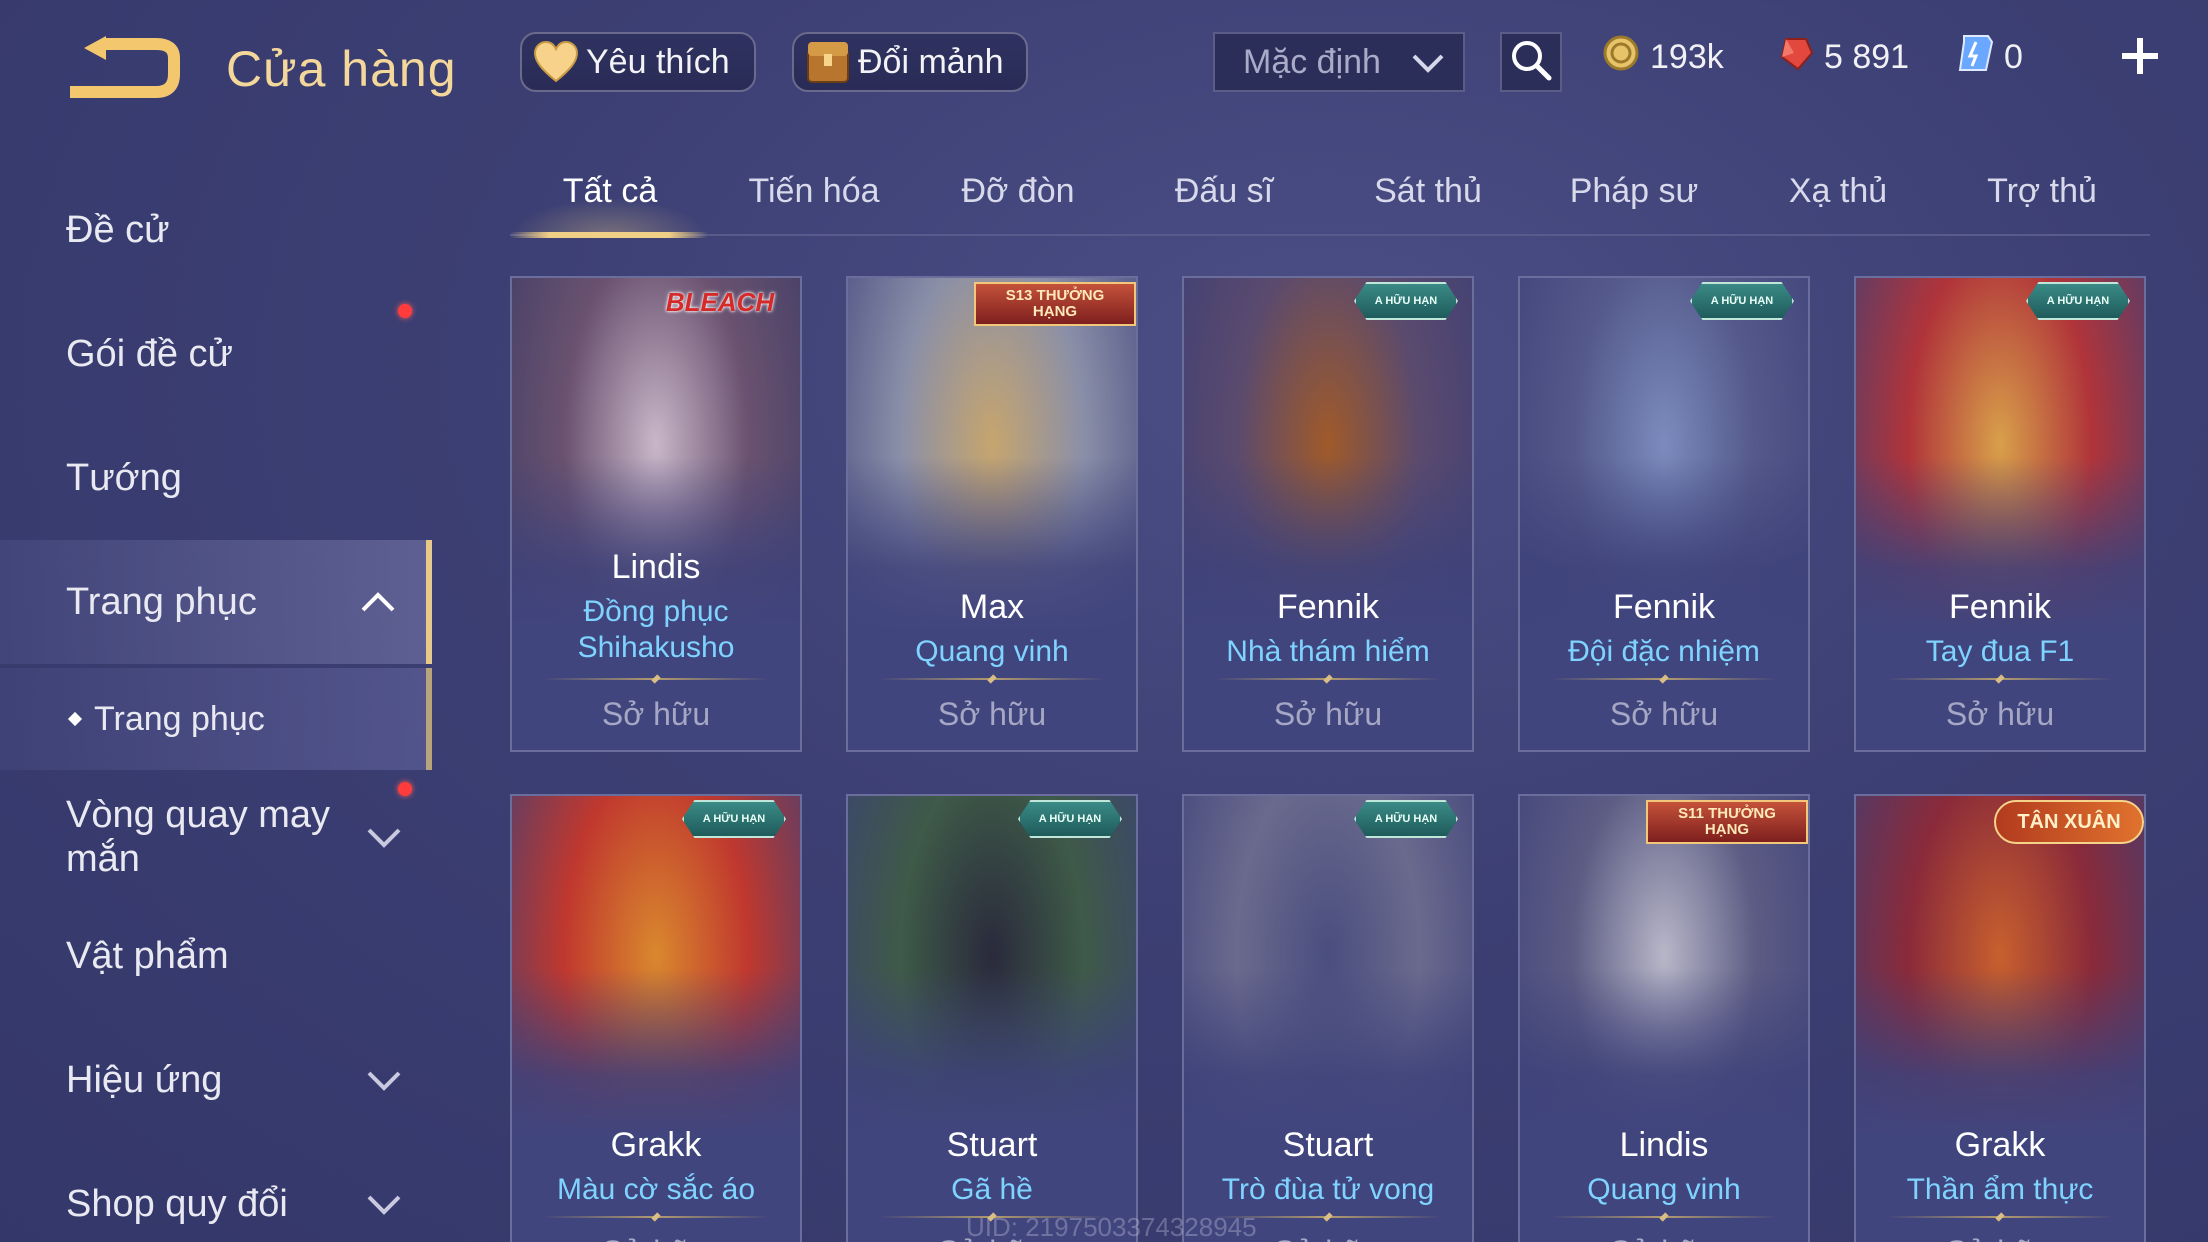  I want to click on plus-icon, so click(2140, 56).